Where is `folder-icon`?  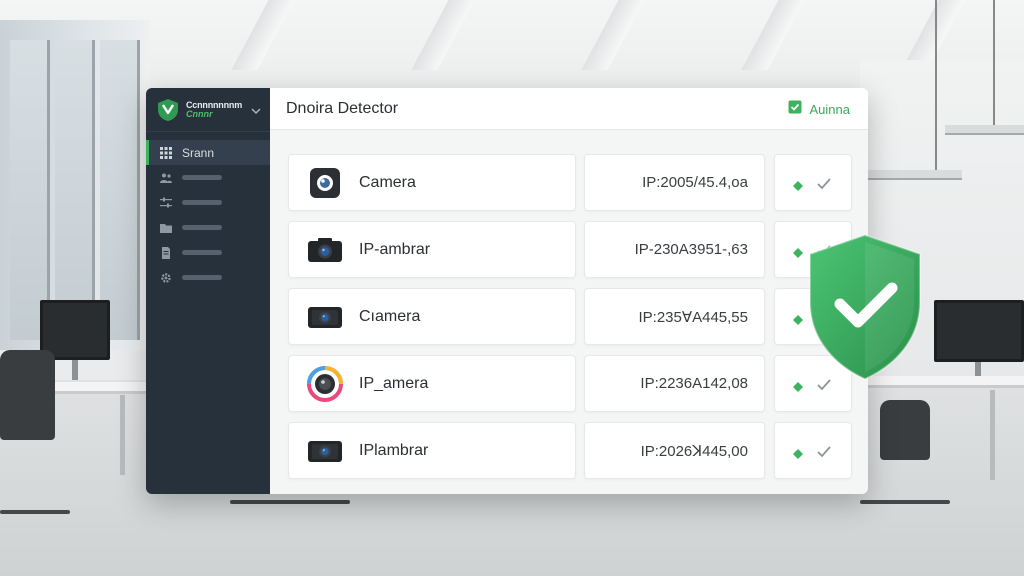
folder-icon is located at coordinates (166, 228).